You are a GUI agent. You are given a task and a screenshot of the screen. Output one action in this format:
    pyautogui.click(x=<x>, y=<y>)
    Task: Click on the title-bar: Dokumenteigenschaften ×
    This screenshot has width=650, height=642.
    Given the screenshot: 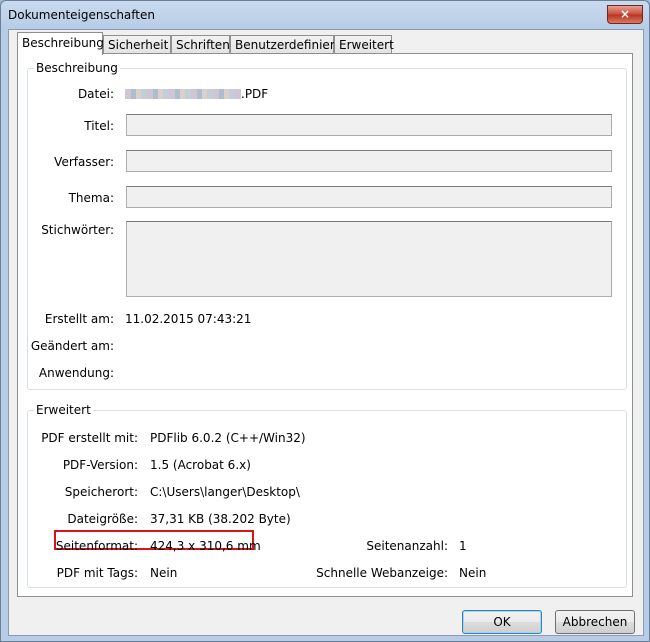 What is the action you would take?
    pyautogui.click(x=325, y=15)
    